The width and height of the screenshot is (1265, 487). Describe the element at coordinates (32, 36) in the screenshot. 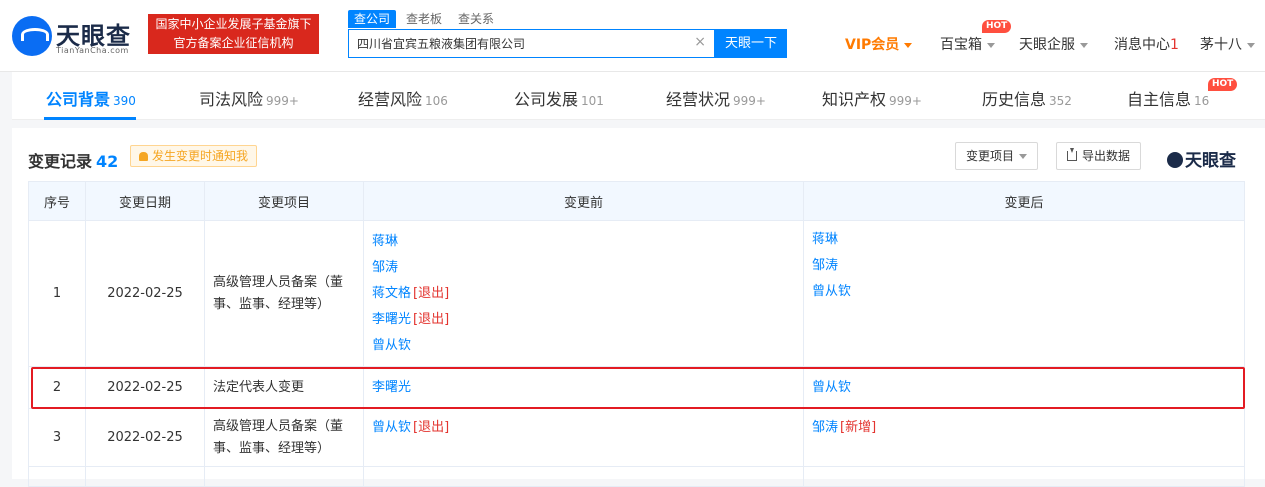

I see `logo-eye-icon` at that location.